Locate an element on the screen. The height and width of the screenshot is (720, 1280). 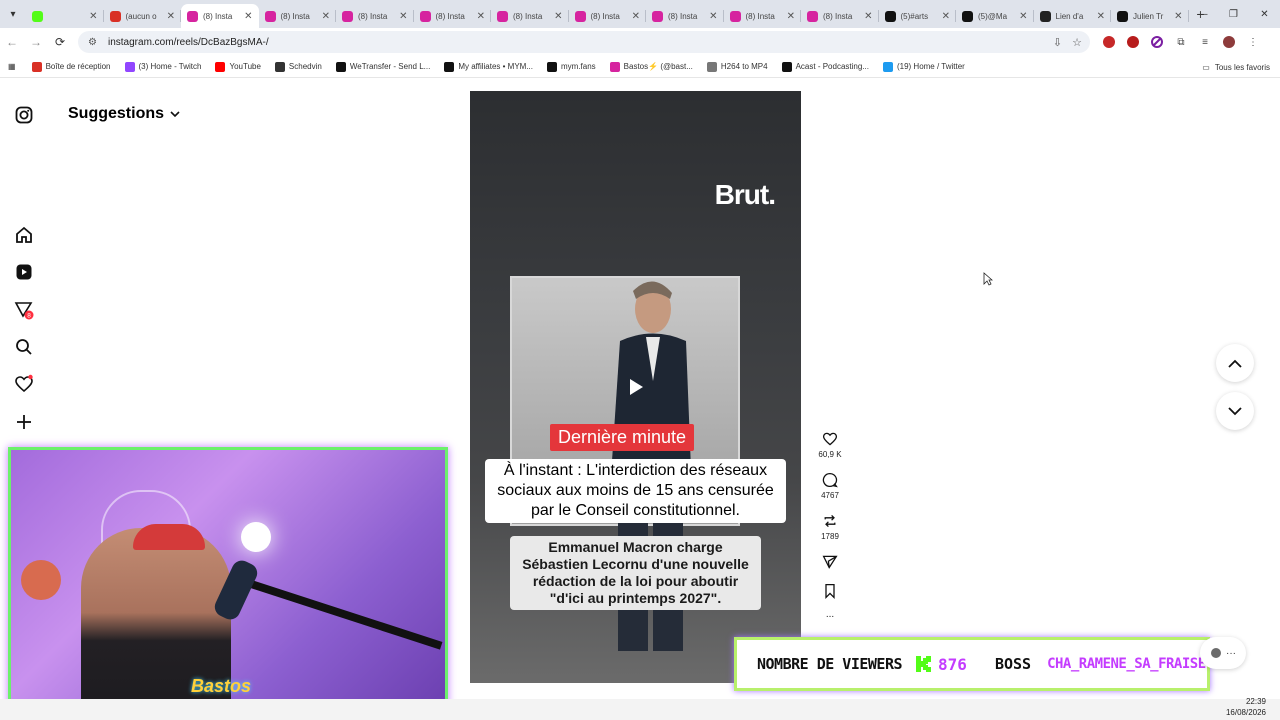
puzzle-icon: ⧉ is located at coordinates (1181, 42).